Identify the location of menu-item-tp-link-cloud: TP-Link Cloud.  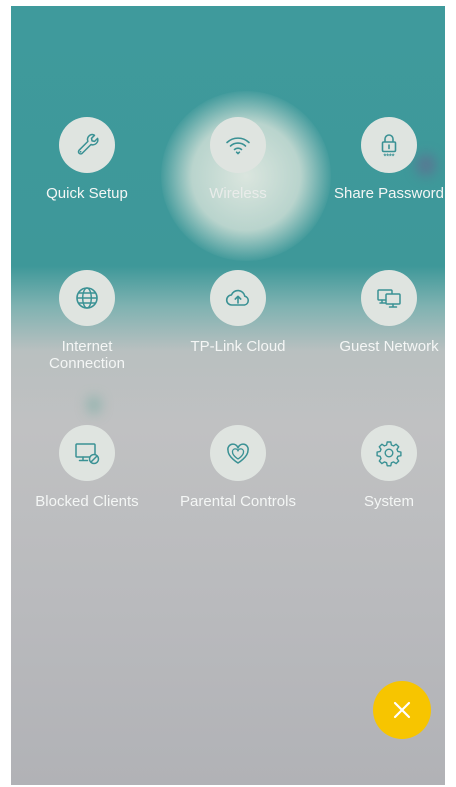
(238, 312).